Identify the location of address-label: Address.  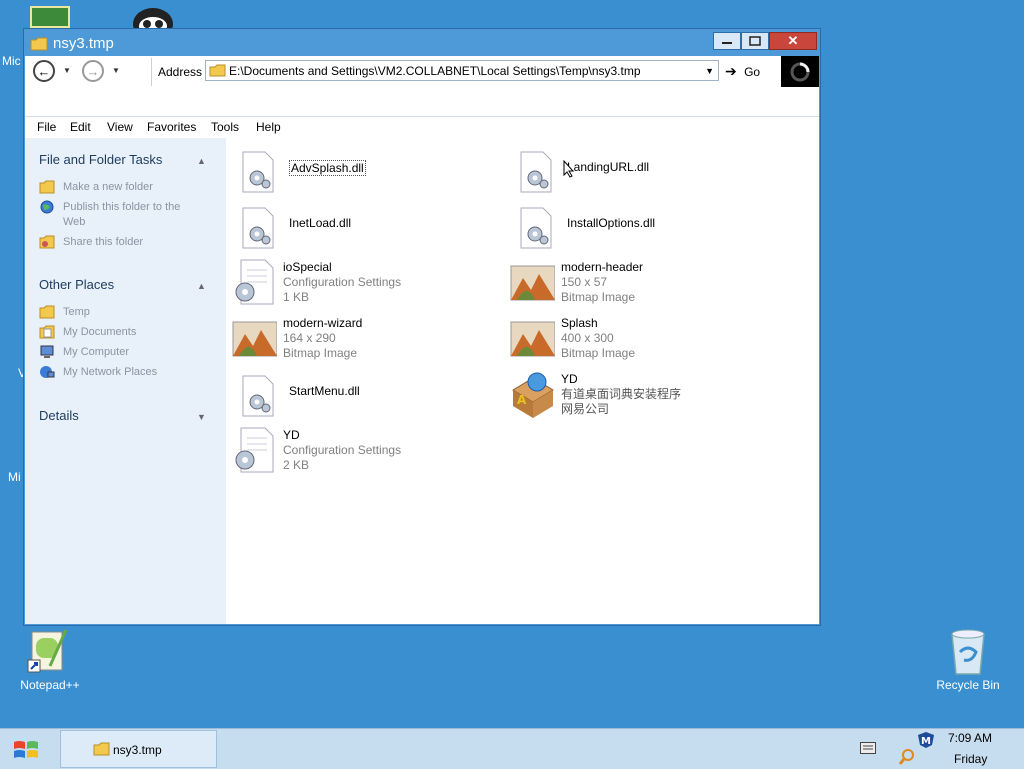
(180, 72).